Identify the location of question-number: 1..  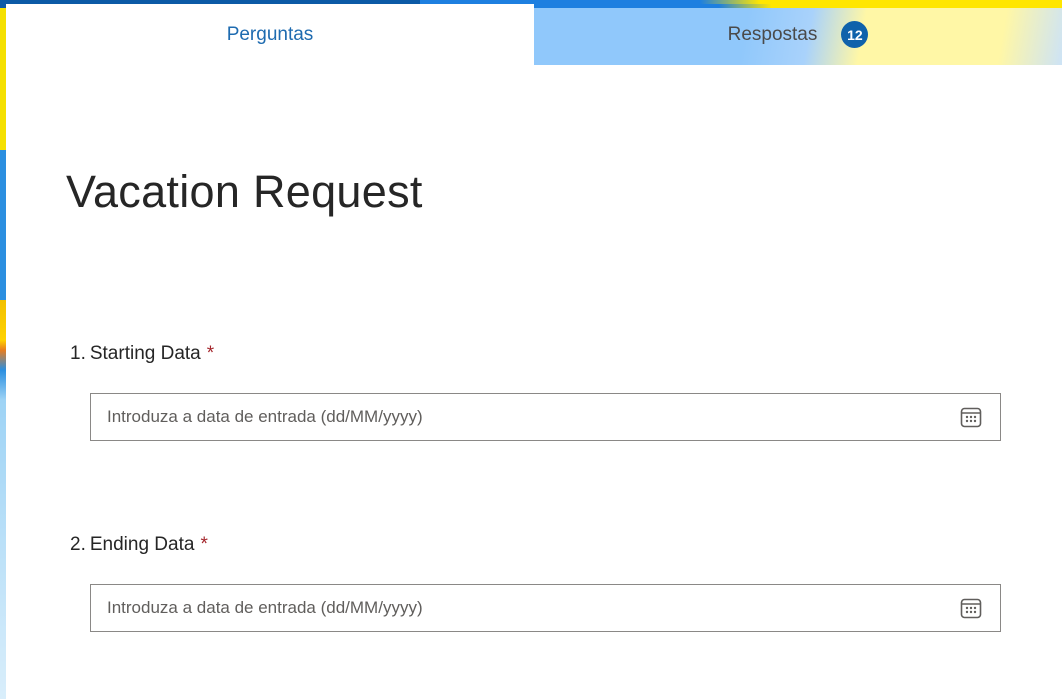
(78, 353).